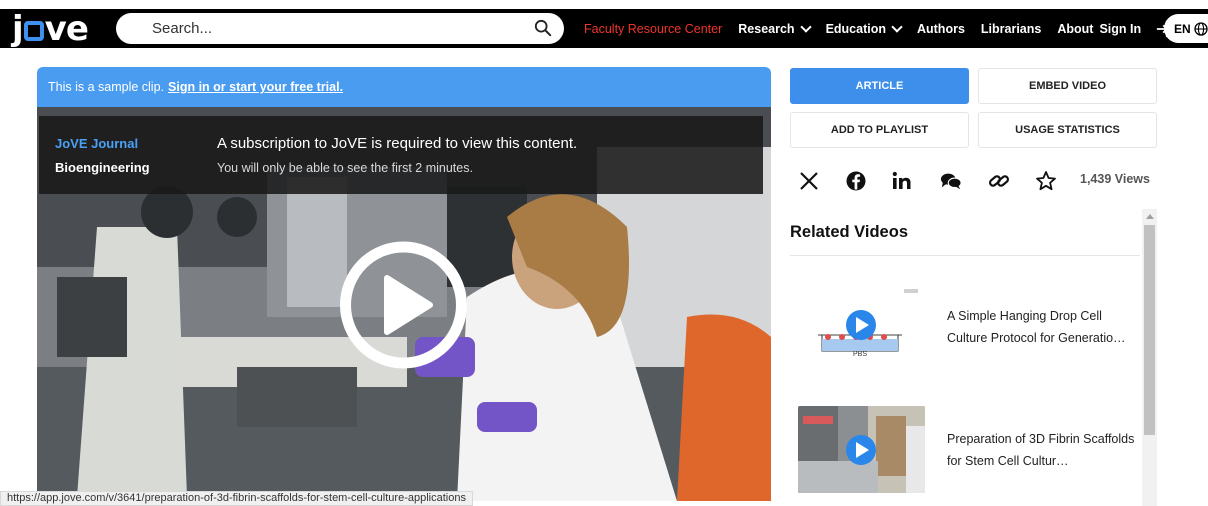  I want to click on view-count: 1,439 Views, so click(1115, 179).